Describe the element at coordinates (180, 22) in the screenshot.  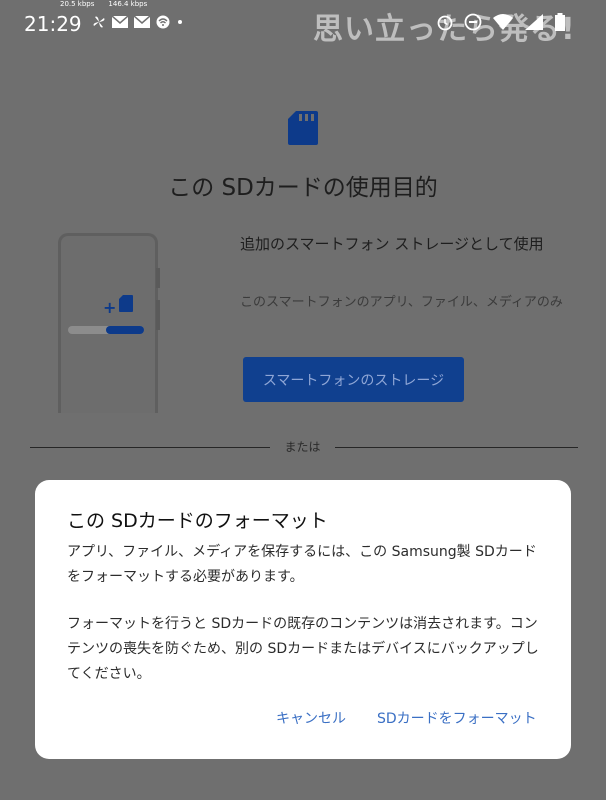
I see `more-notifications-icon` at that location.